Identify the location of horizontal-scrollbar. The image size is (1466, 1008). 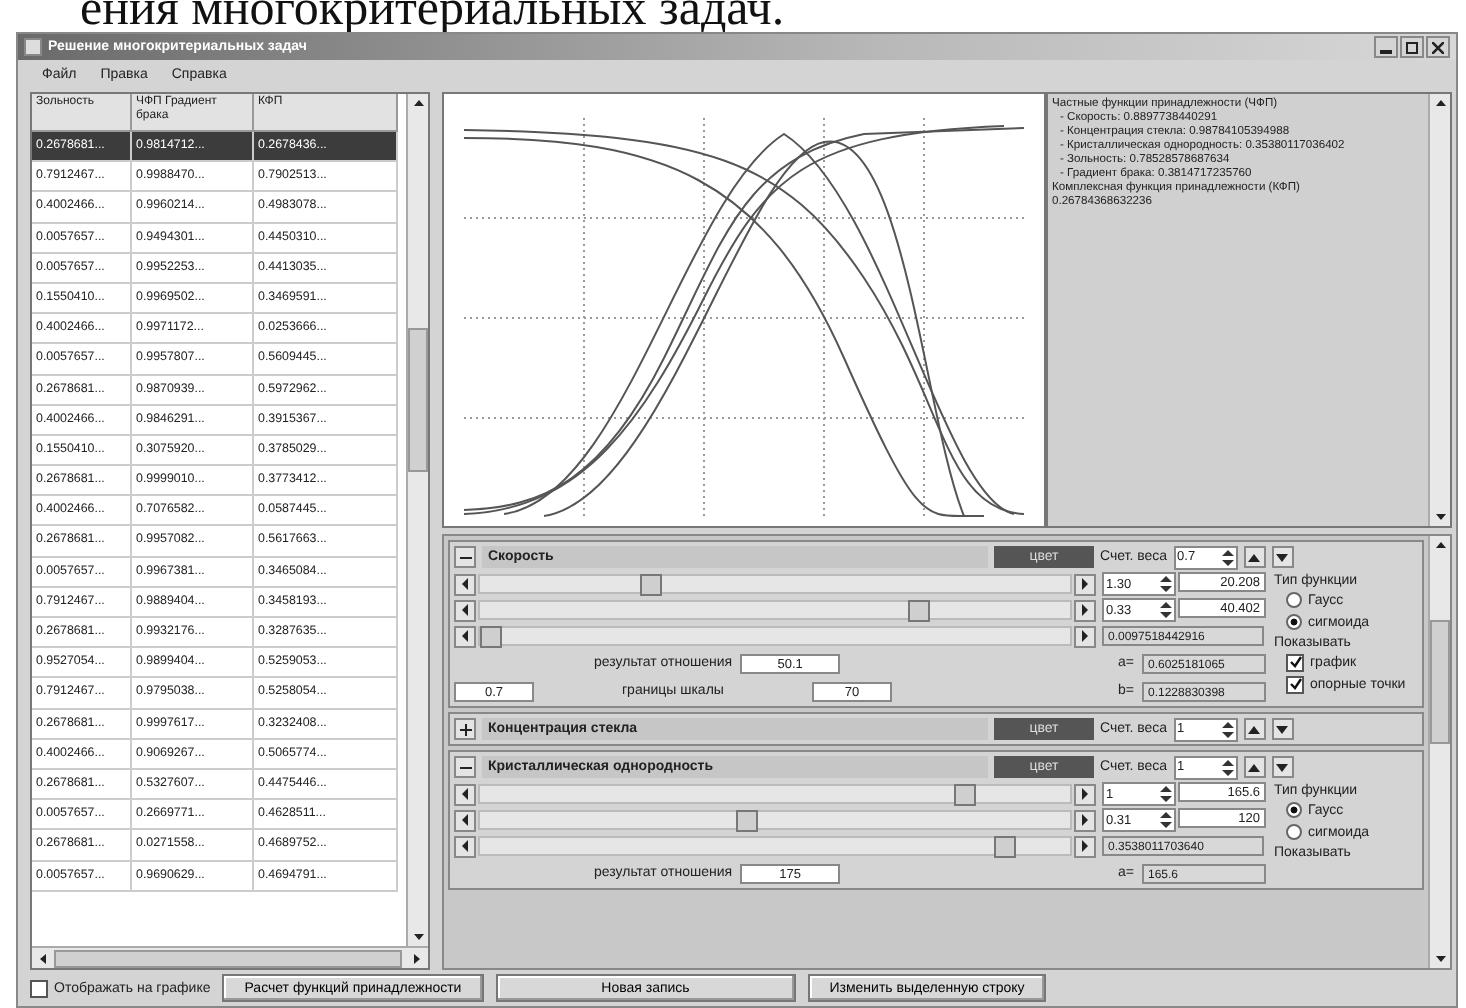
(230, 957).